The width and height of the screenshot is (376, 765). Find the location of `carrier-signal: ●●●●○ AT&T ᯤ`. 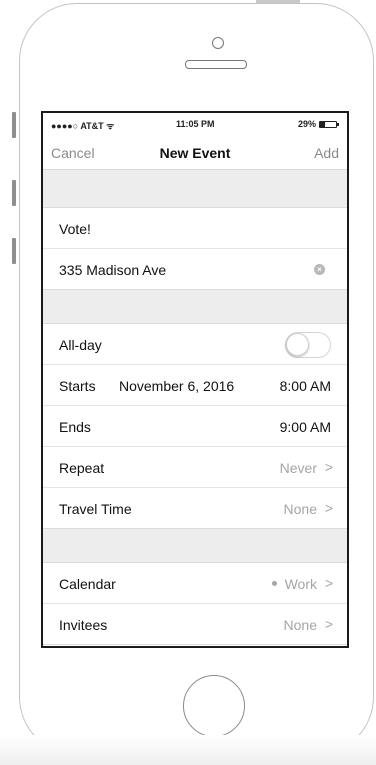

carrier-signal: ●●●●○ AT&T ᯤ is located at coordinates (83, 126).